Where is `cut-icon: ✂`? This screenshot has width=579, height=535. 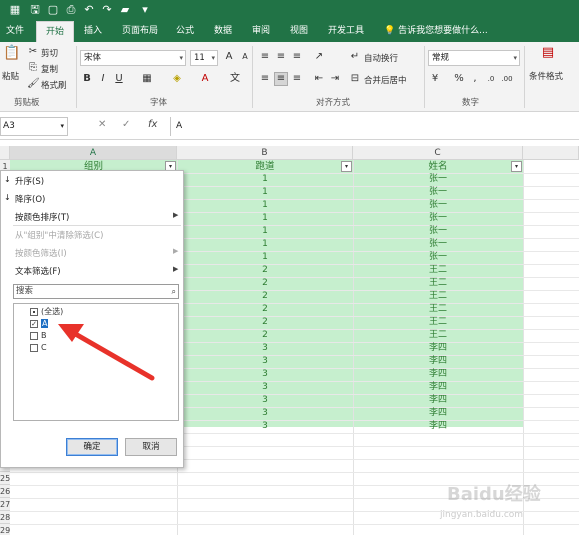
cut-icon: ✂ is located at coordinates (33, 52).